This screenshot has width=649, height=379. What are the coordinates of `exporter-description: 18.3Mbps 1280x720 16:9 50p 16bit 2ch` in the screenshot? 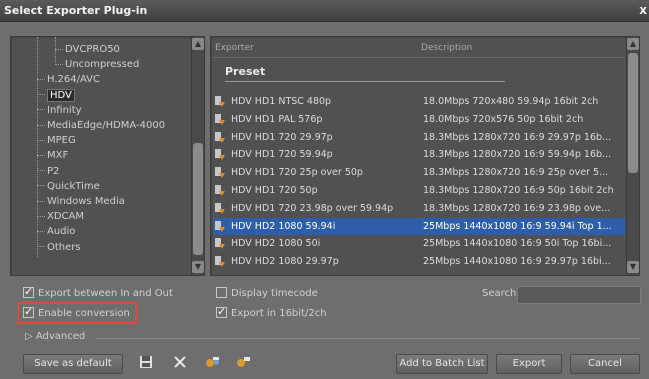 It's located at (518, 190).